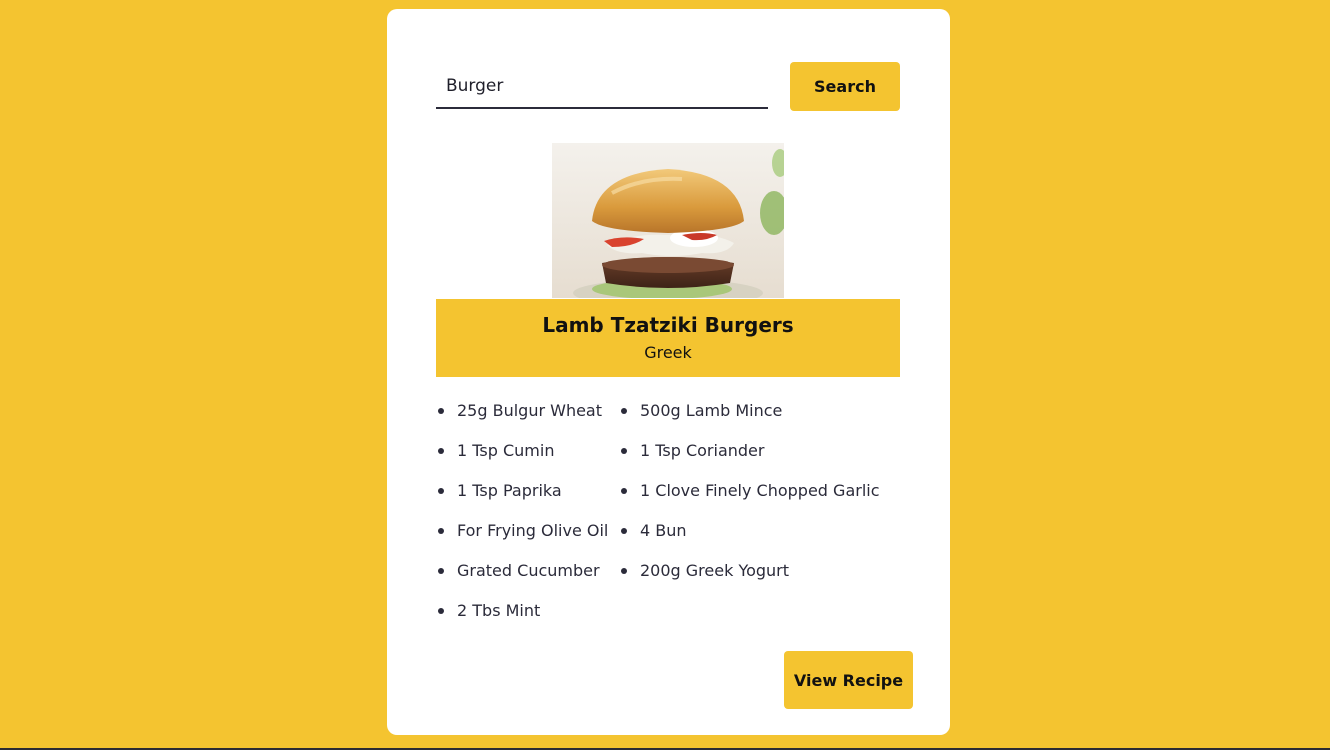  I want to click on ingredient-item: For Frying Olive Oil, so click(527, 538).